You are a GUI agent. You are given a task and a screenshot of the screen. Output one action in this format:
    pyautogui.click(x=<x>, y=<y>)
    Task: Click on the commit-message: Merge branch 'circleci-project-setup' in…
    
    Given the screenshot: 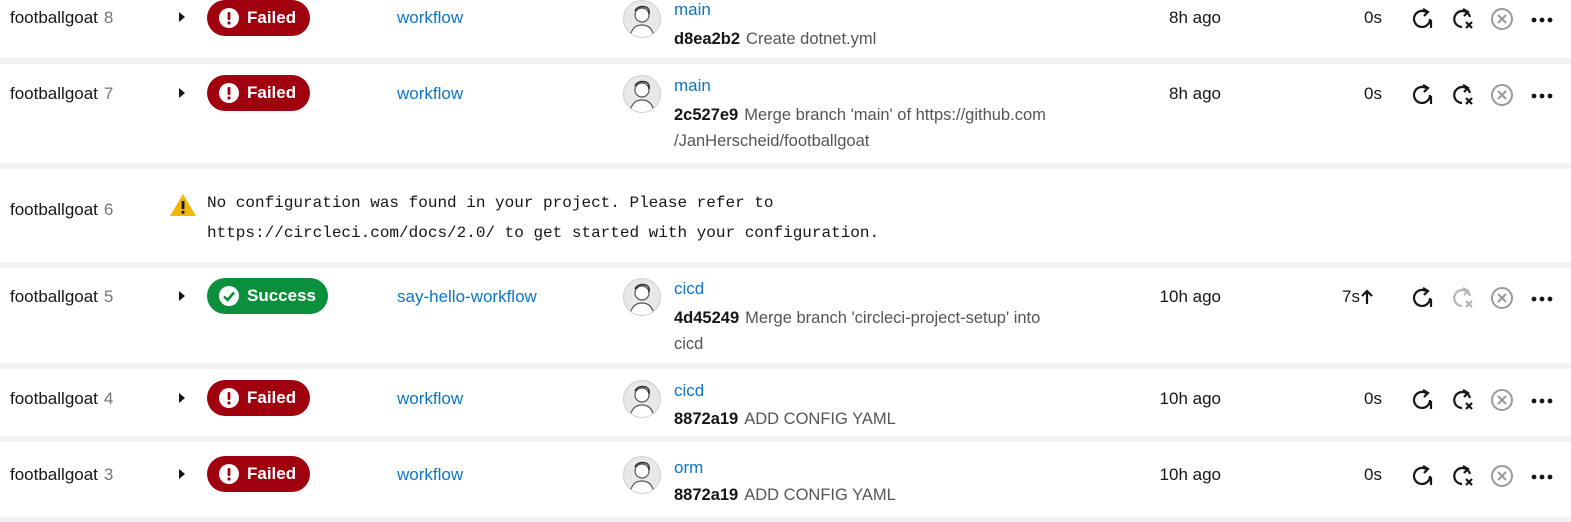 What is the action you would take?
    pyautogui.click(x=893, y=318)
    